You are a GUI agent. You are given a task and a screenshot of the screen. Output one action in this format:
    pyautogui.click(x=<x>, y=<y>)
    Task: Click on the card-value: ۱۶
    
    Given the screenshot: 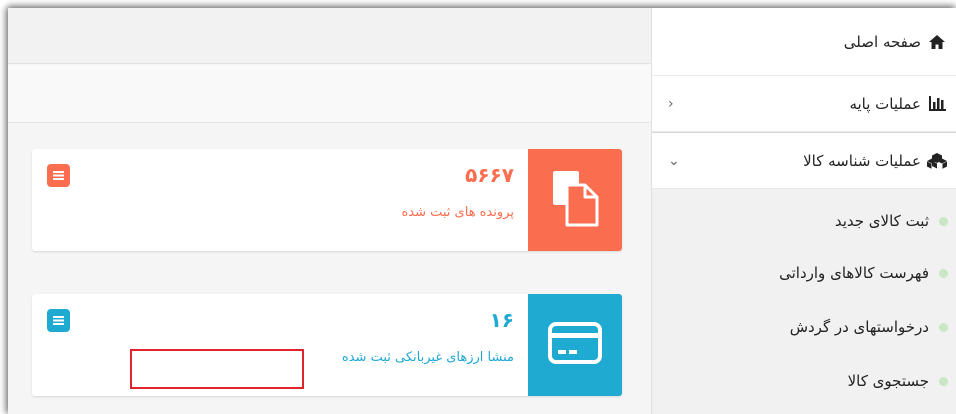 What is the action you would take?
    pyautogui.click(x=501, y=320)
    